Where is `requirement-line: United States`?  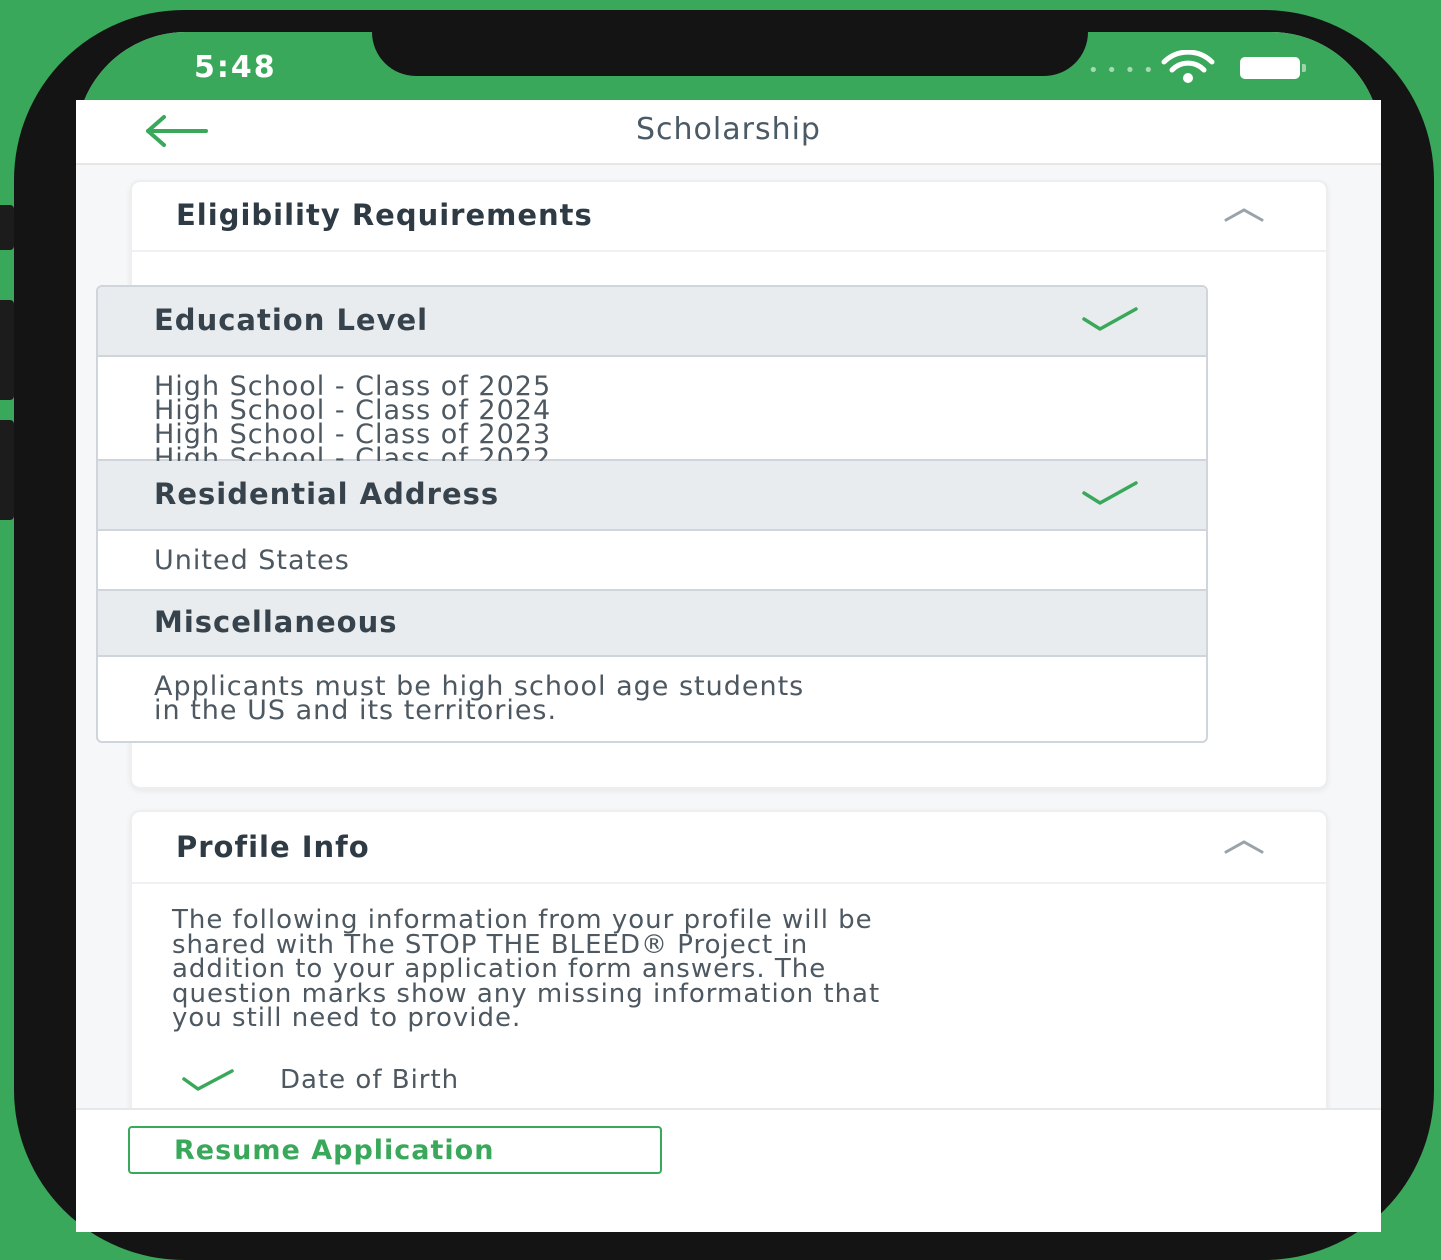
requirement-line: United States is located at coordinates (252, 560).